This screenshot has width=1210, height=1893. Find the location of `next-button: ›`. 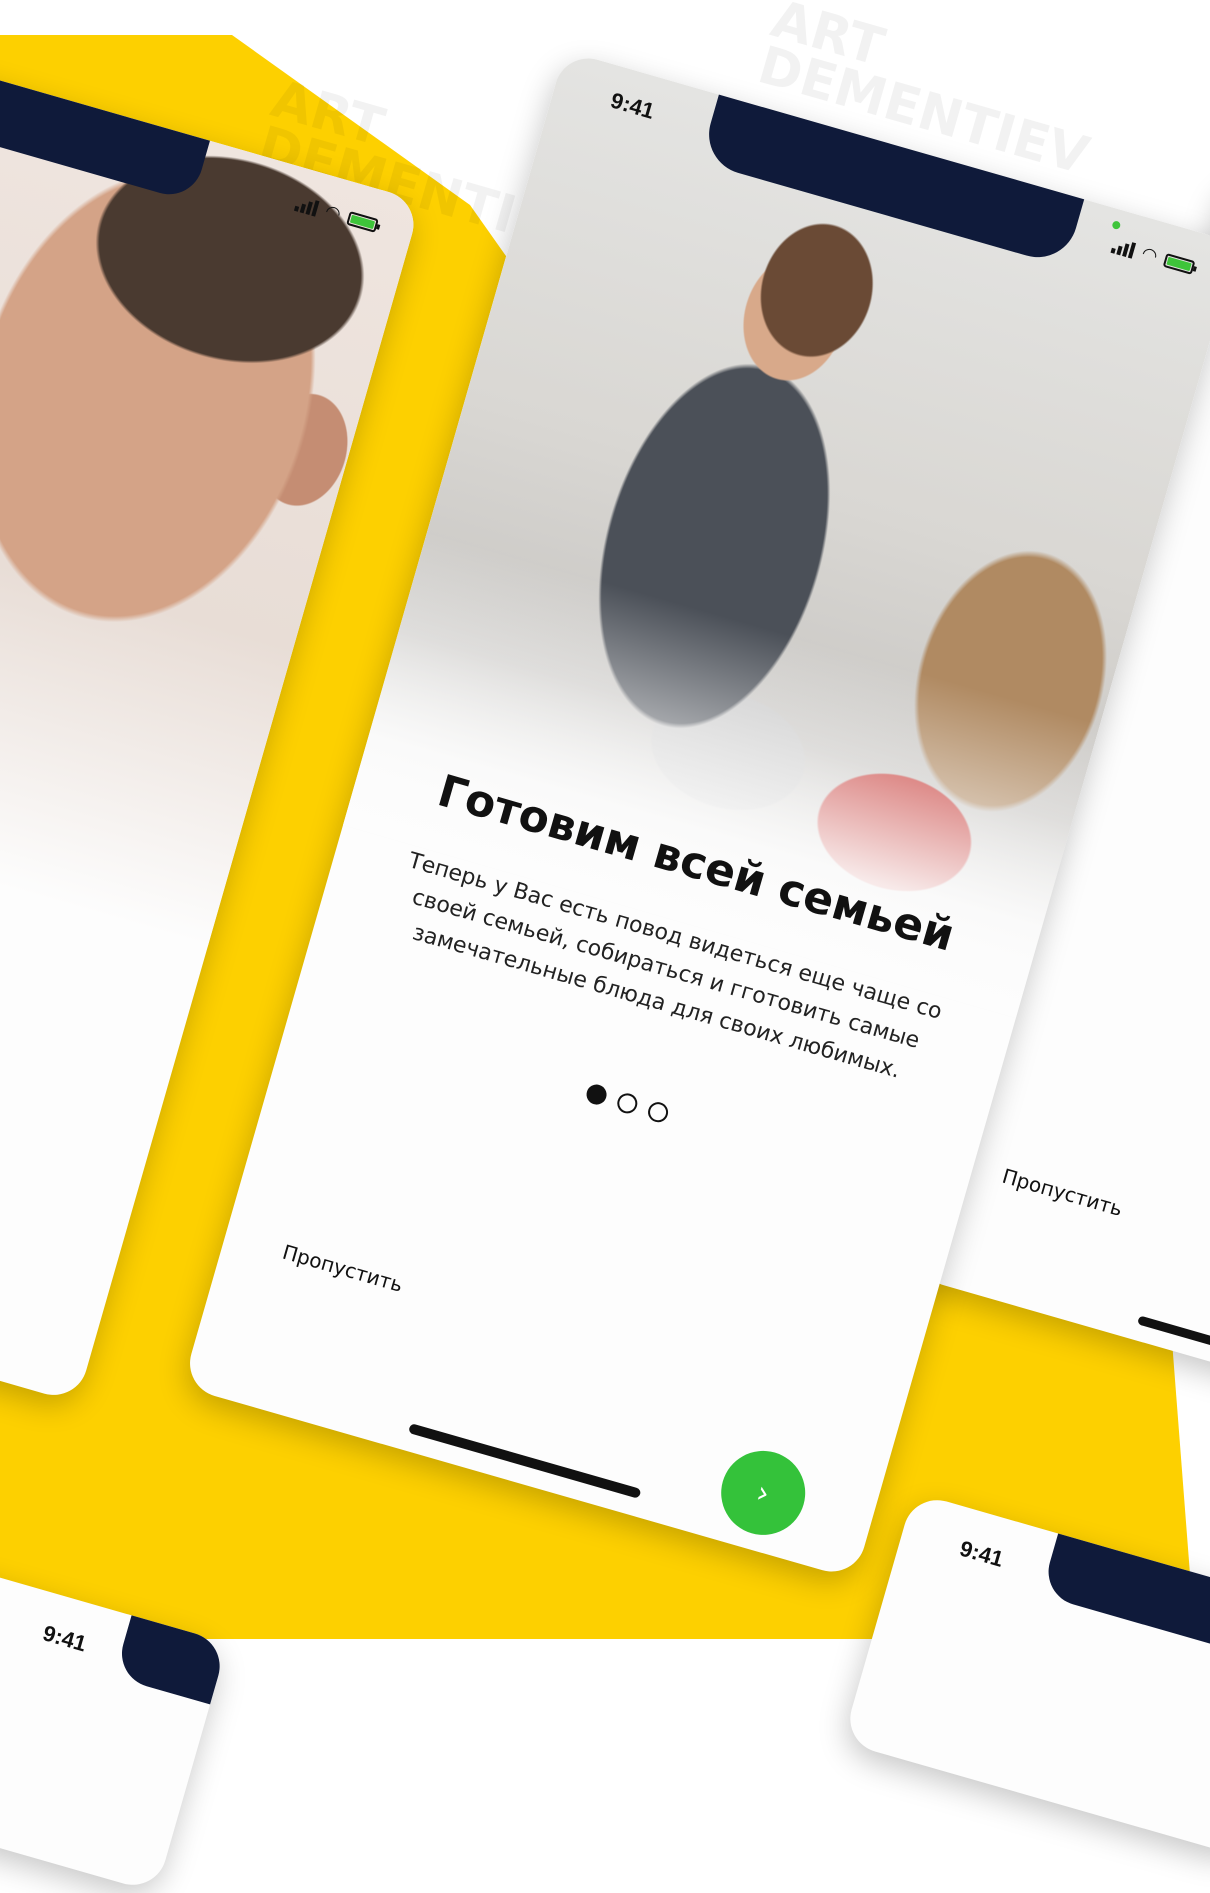

next-button: › is located at coordinates (763, 1492).